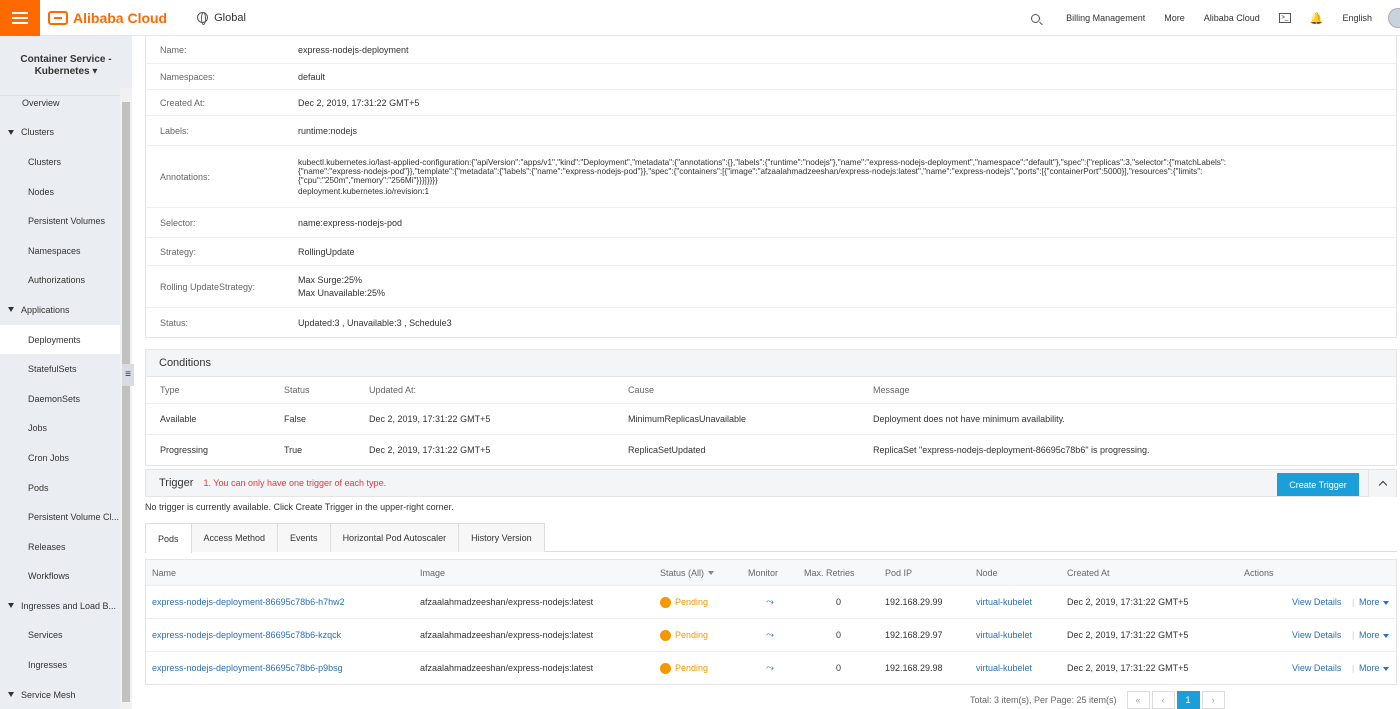 This screenshot has width=1400, height=709. What do you see at coordinates (1036, 18) in the screenshot?
I see `search-icon` at bounding box center [1036, 18].